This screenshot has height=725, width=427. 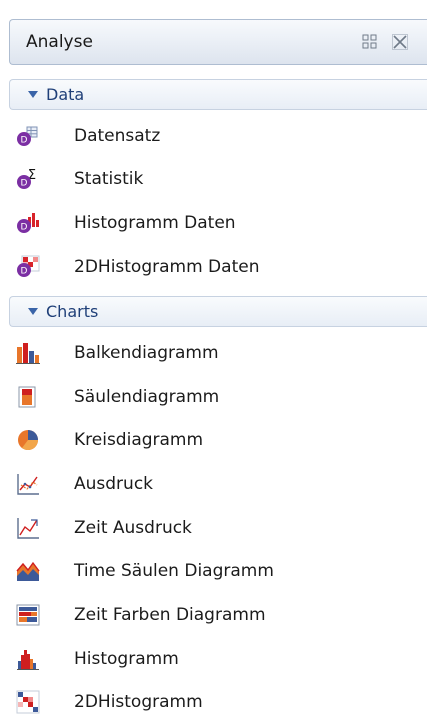 What do you see at coordinates (213, 182) in the screenshot?
I see `list-item-statistik: Σ D Statistik` at bounding box center [213, 182].